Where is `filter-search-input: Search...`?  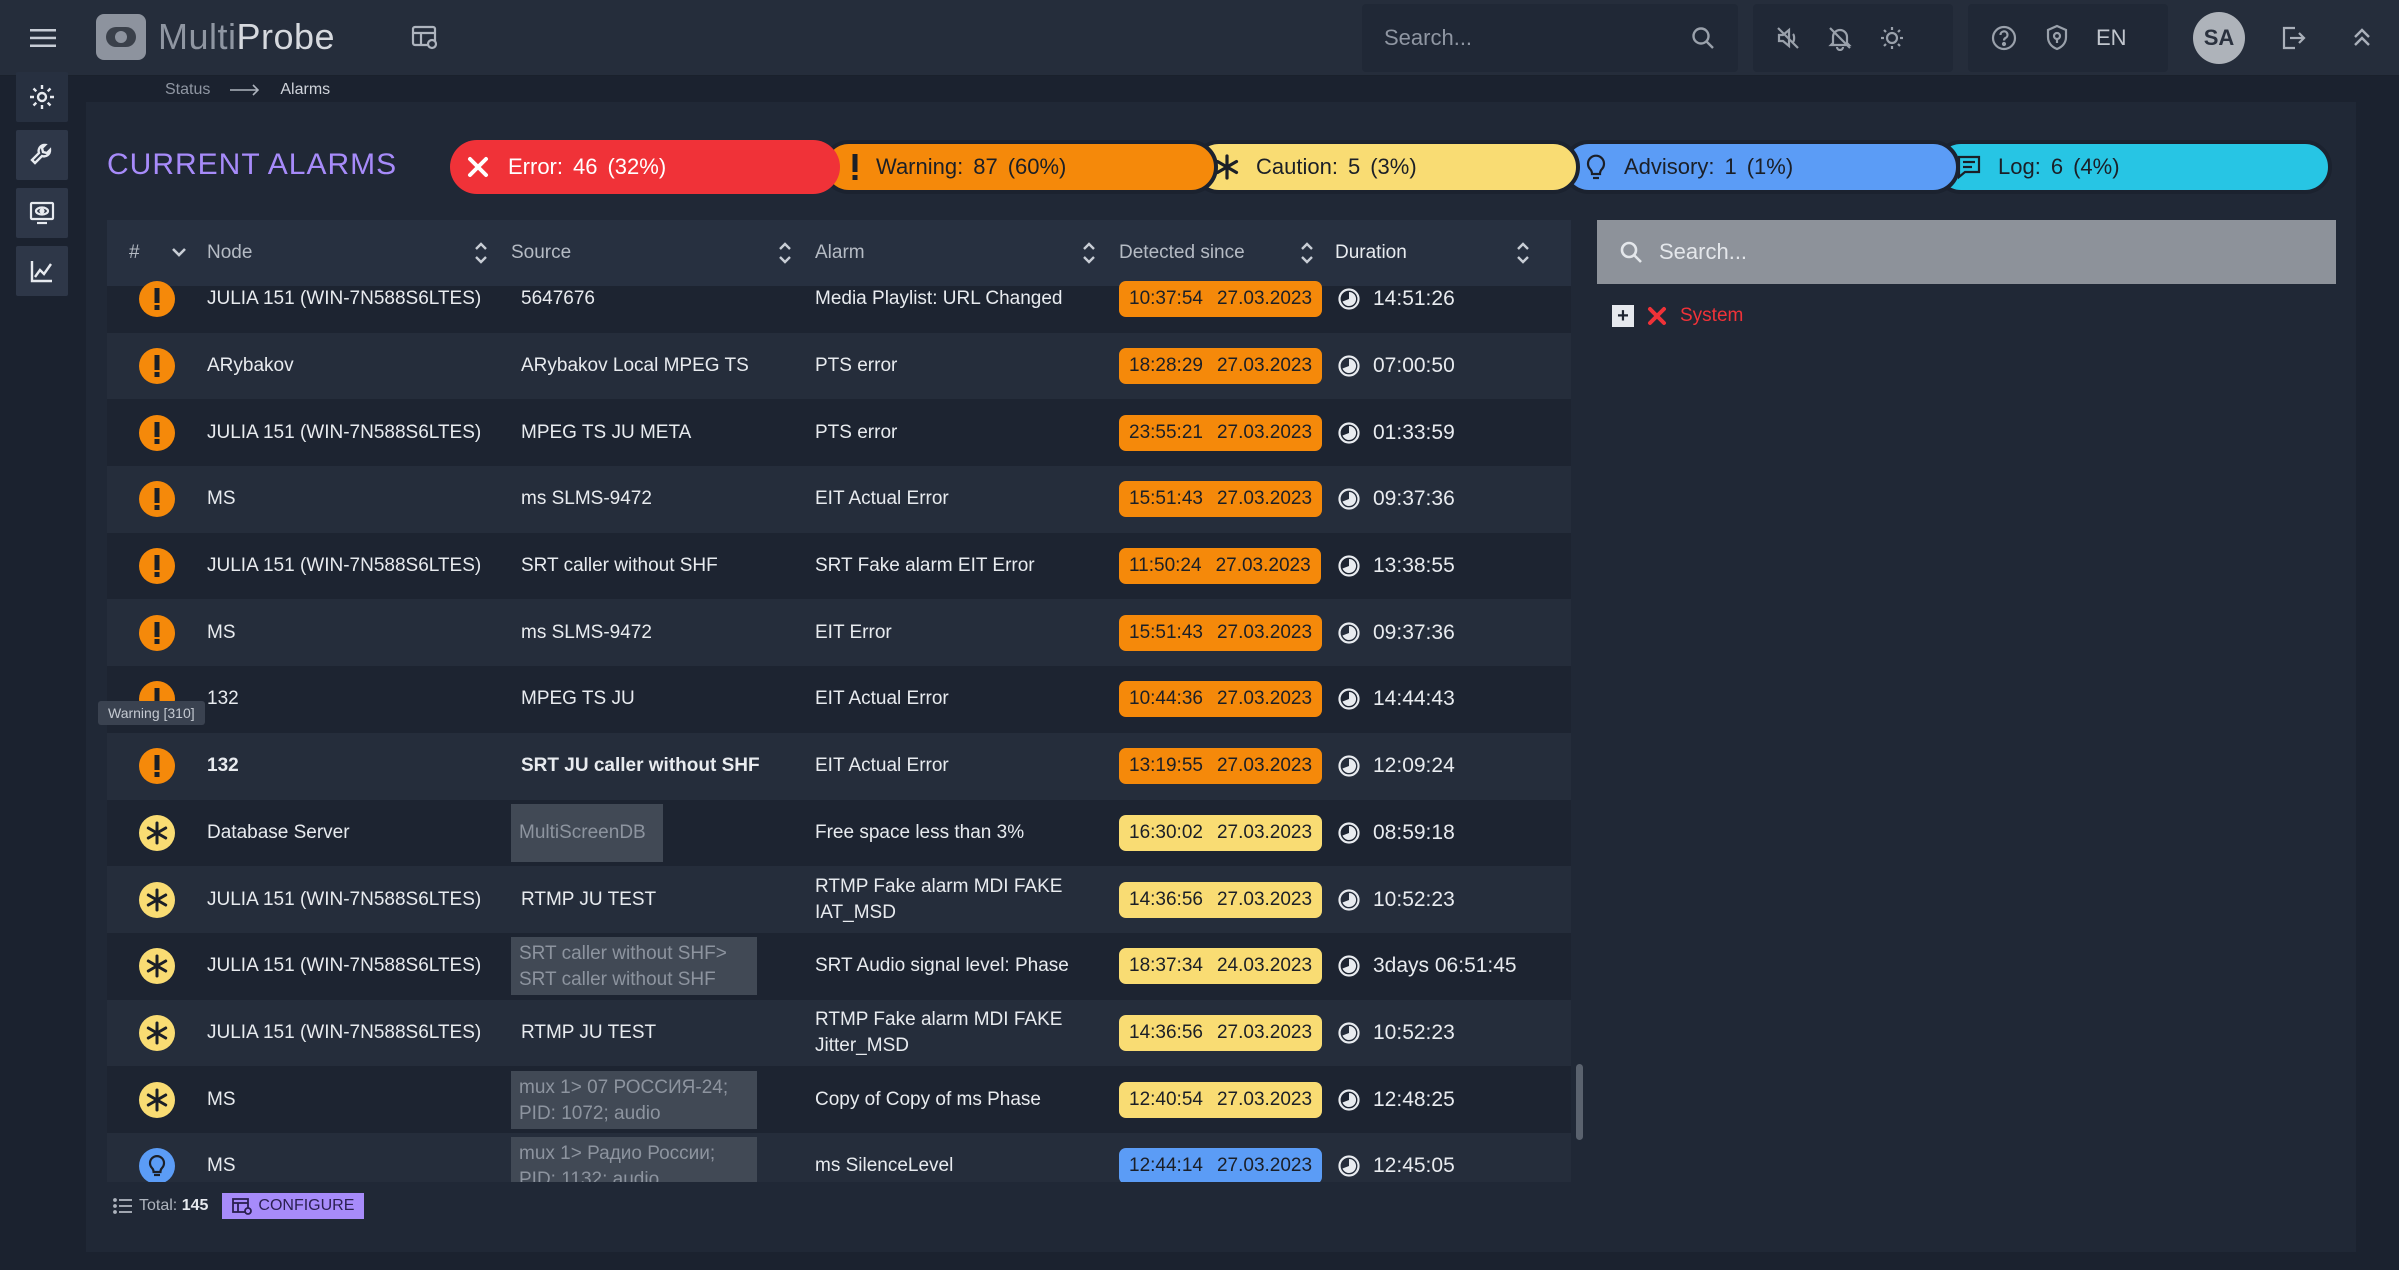 filter-search-input: Search... is located at coordinates (1966, 252).